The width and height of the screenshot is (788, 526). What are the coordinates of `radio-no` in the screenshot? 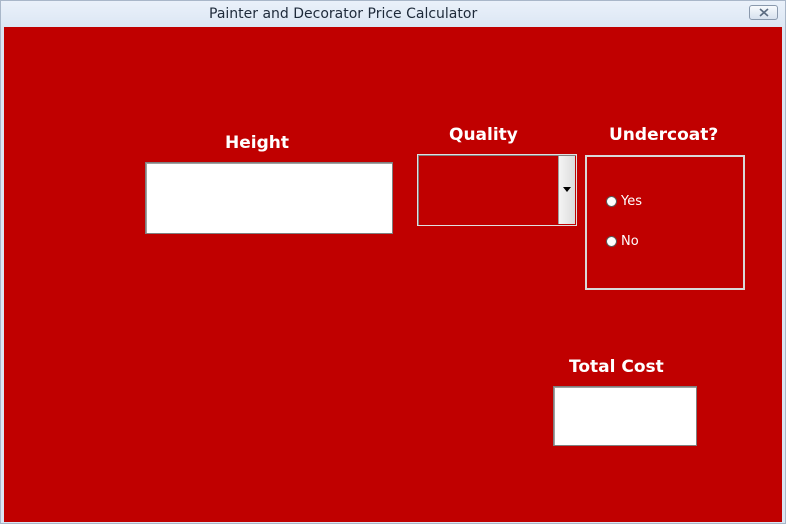 It's located at (611, 241).